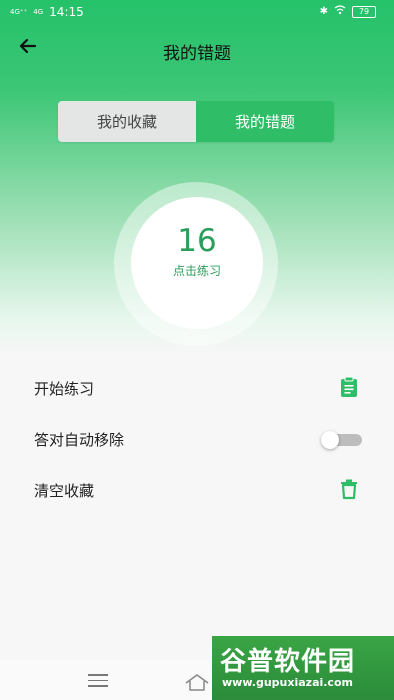  What do you see at coordinates (288, 662) in the screenshot?
I see `watermark-brand: 谷普软件园` at bounding box center [288, 662].